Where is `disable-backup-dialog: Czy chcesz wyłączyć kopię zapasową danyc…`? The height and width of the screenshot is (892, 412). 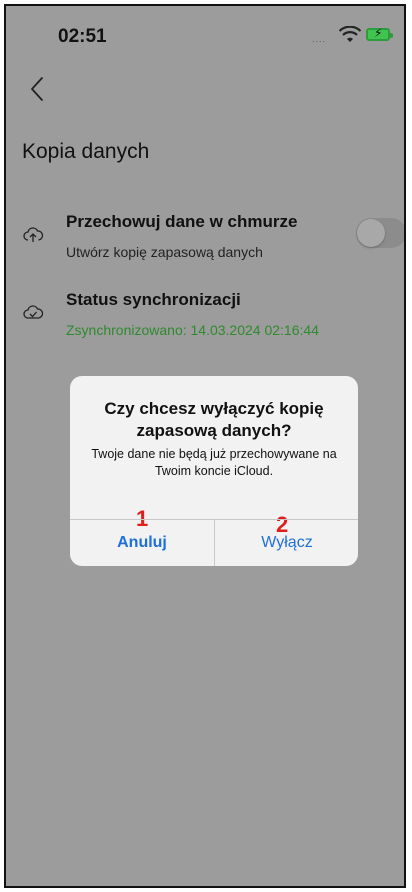
disable-backup-dialog: Czy chcesz wyłączyć kopię zapasową danyc… is located at coordinates (214, 471).